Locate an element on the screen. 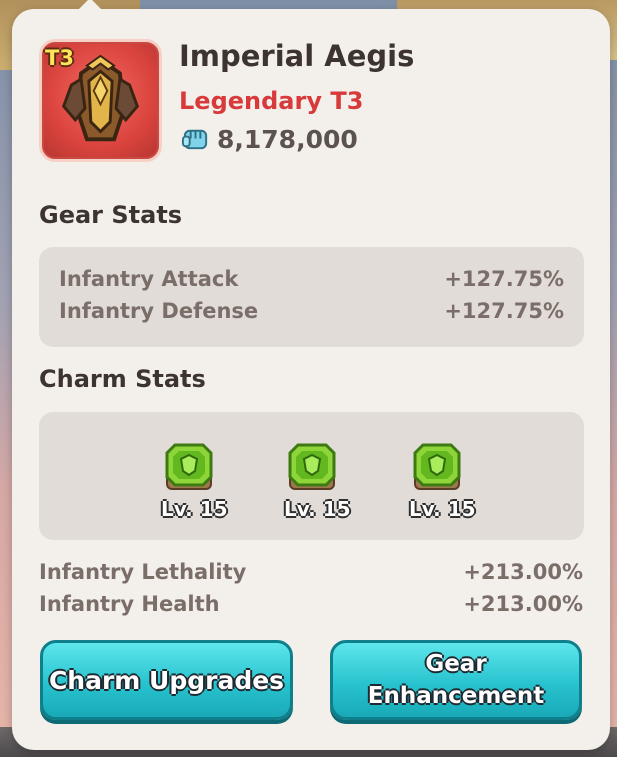 The image size is (617, 757). charm-upgrades-button: Charm Upgrades is located at coordinates (166, 680).